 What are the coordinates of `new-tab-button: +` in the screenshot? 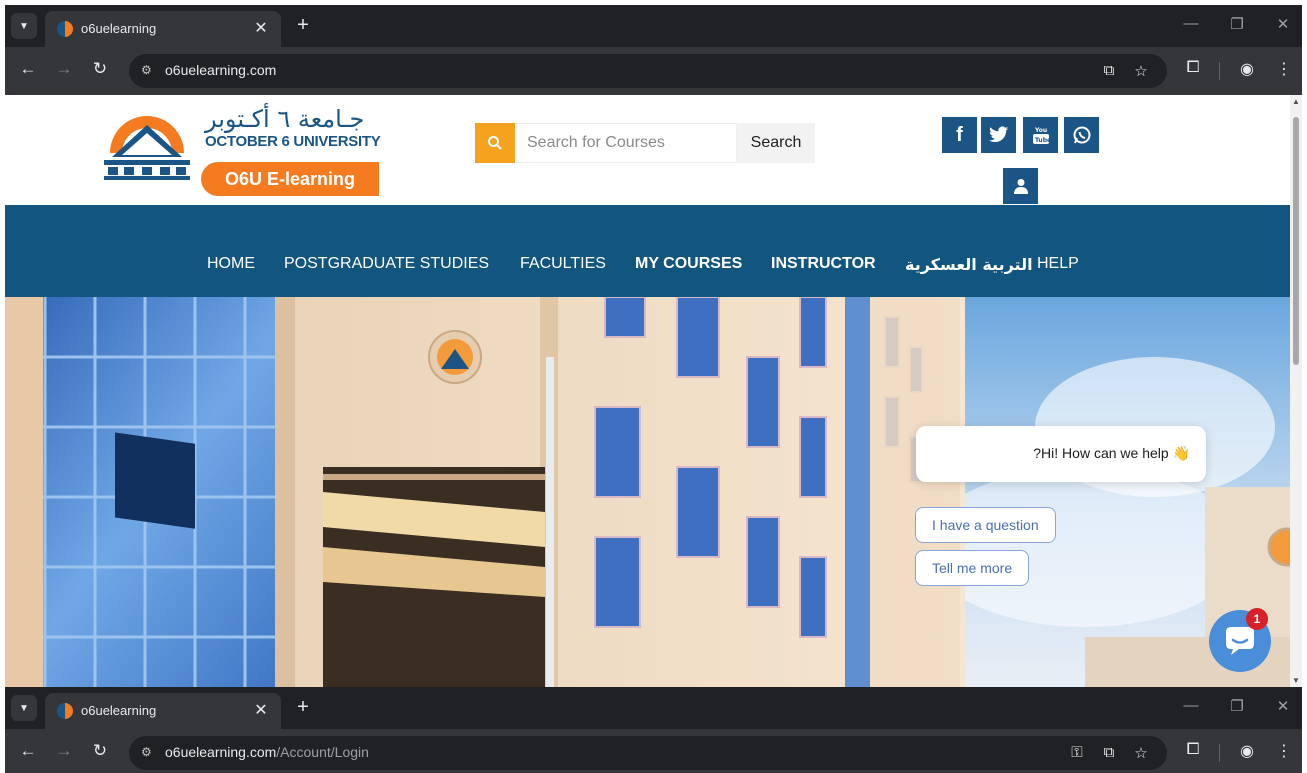 It's located at (303, 25).